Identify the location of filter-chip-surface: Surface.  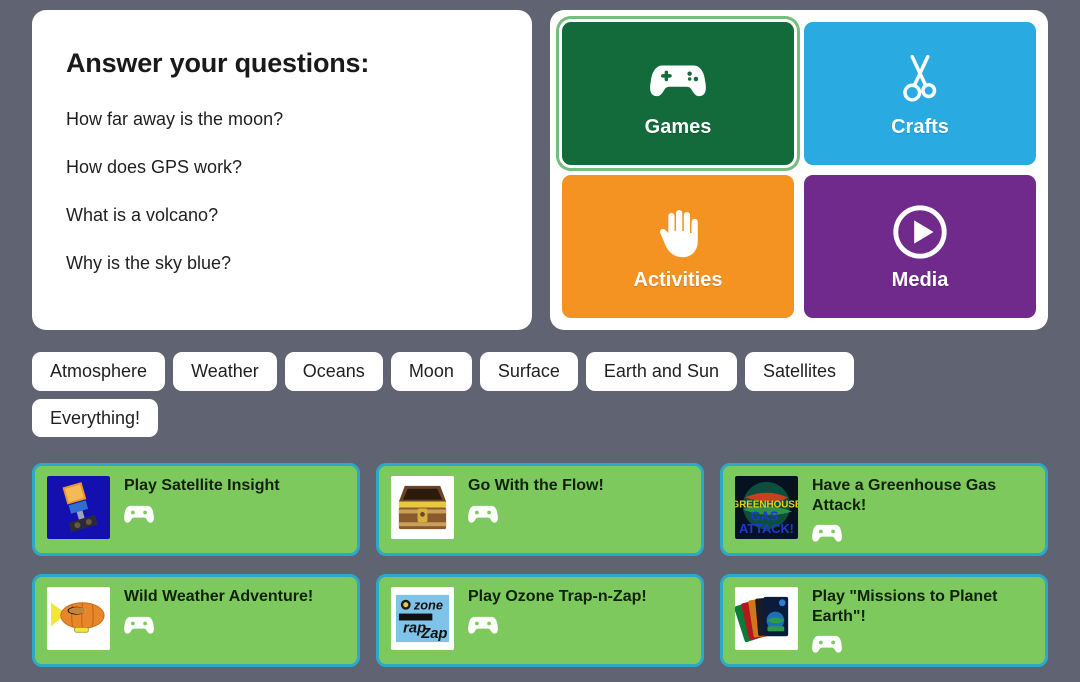
(528, 371).